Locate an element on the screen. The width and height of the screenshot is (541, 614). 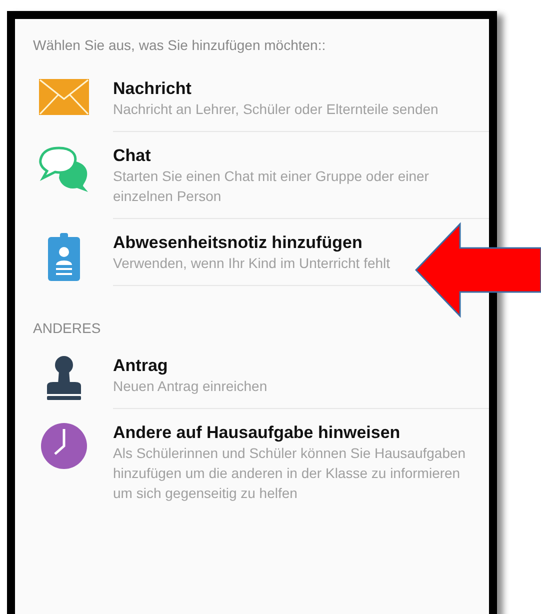
prompt-text: Wählen Sie aus, was Sie hinzufügen möchten:: is located at coordinates (179, 45).